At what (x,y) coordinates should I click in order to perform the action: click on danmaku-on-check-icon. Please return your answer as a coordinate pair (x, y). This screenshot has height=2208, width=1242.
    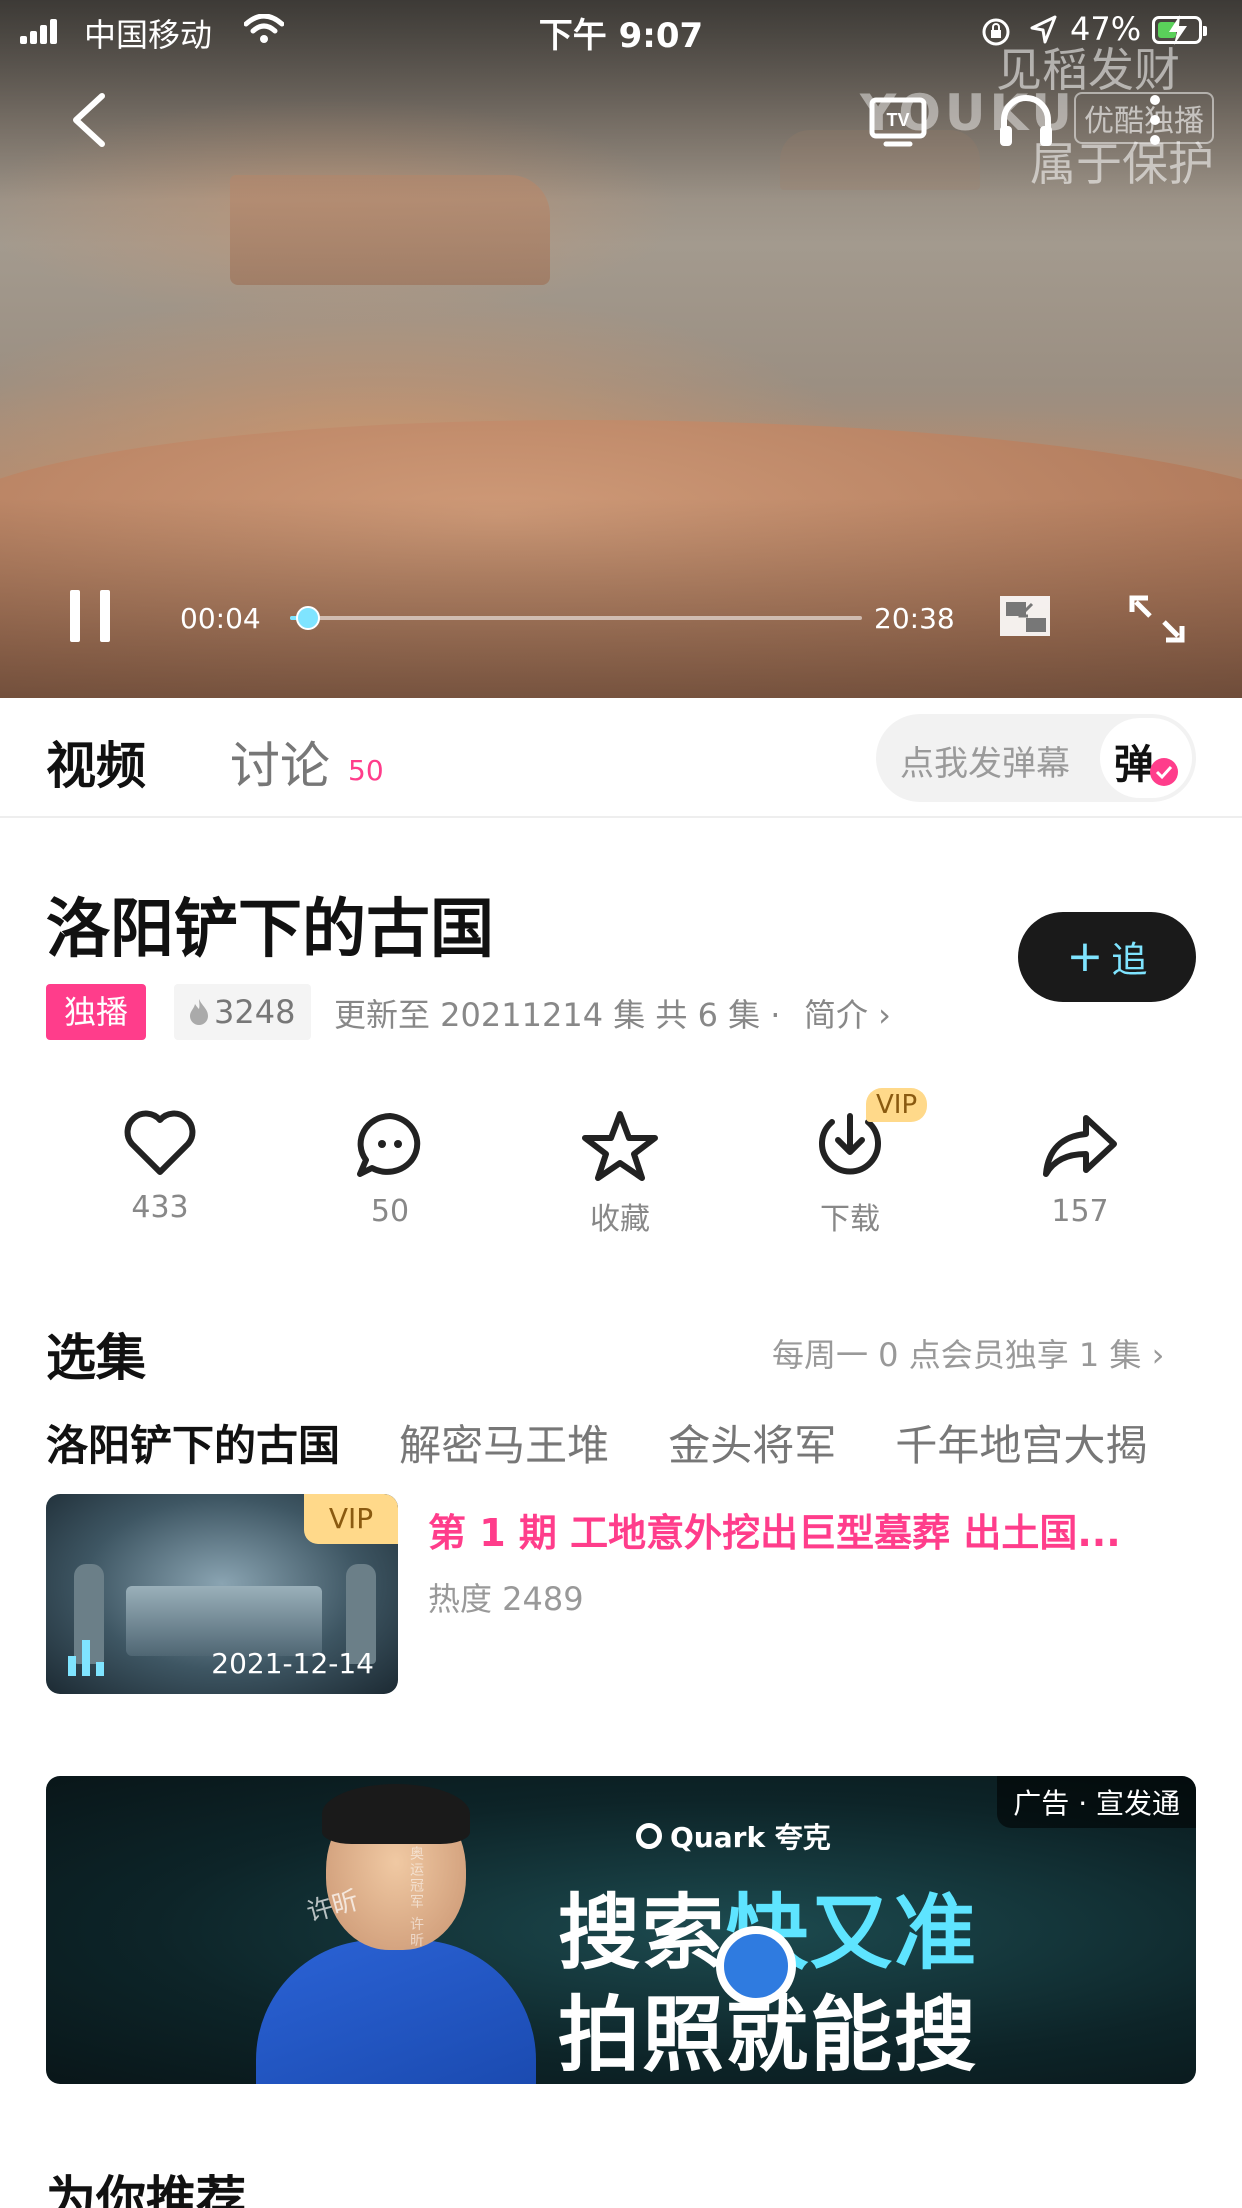
    Looking at the image, I should click on (1164, 772).